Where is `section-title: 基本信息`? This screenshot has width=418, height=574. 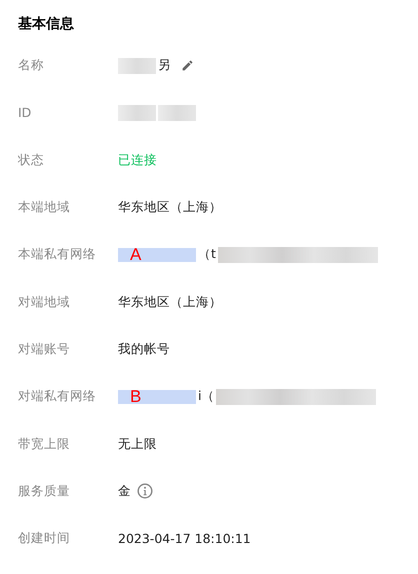
section-title: 基本信息 is located at coordinates (46, 24).